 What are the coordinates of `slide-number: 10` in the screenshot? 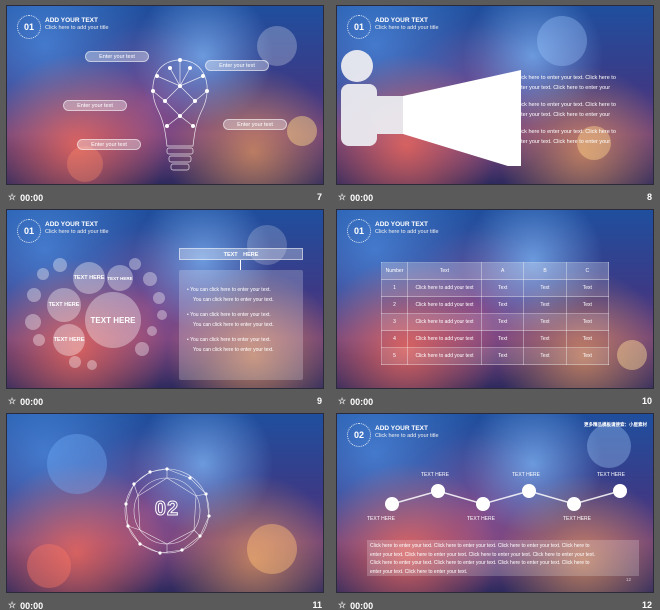 It's located at (646, 401).